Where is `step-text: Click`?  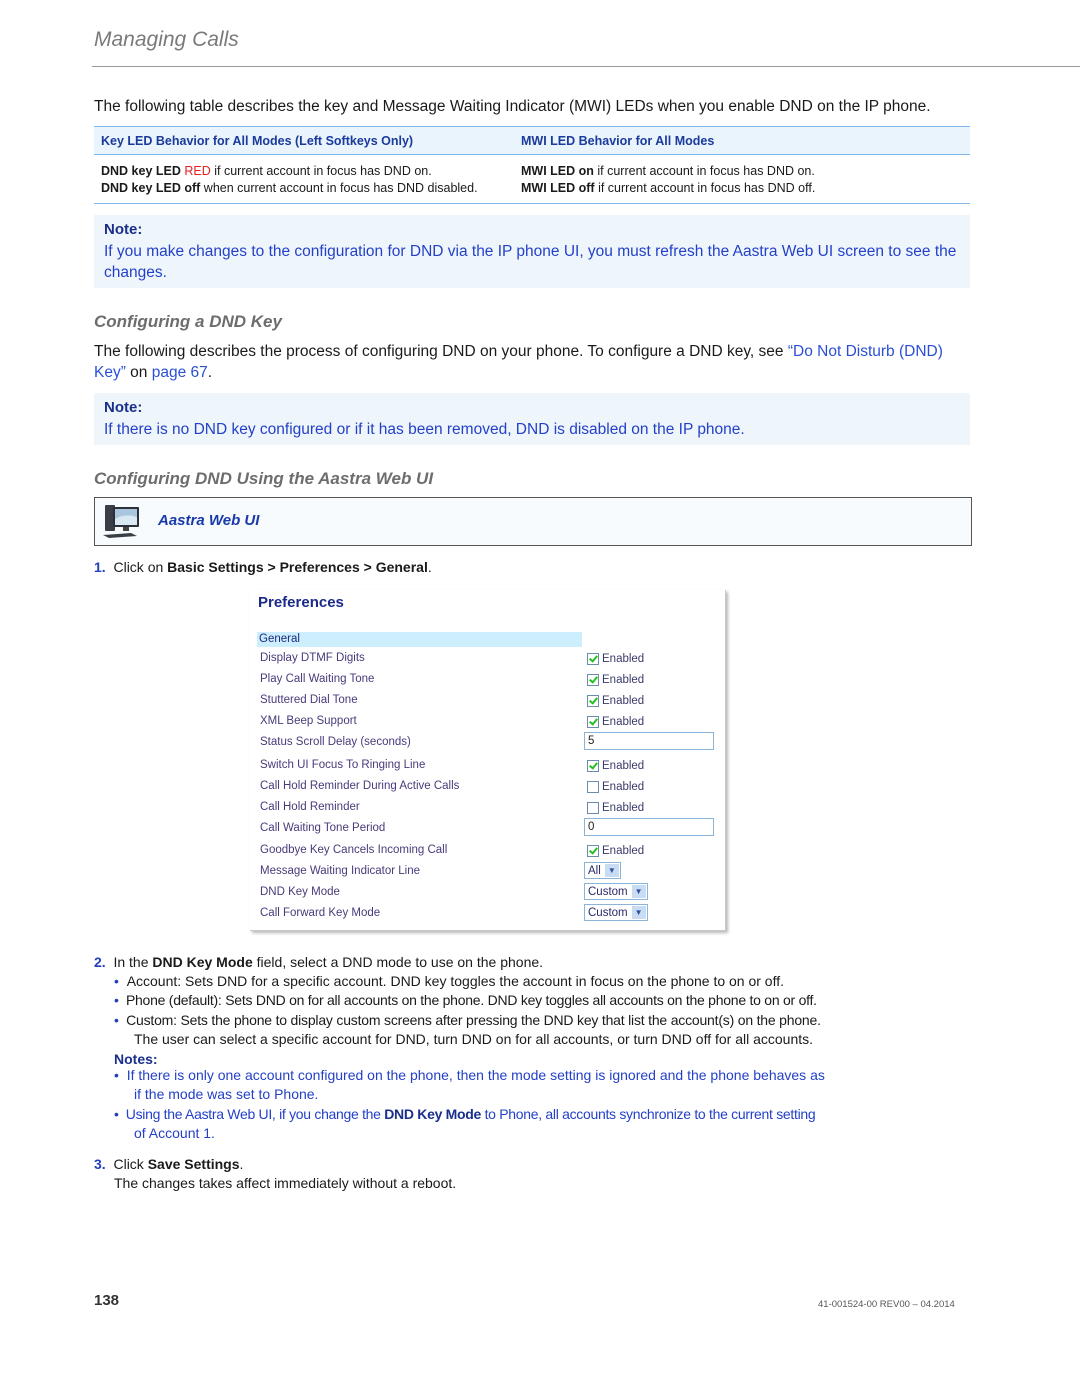 step-text: Click is located at coordinates (130, 1164).